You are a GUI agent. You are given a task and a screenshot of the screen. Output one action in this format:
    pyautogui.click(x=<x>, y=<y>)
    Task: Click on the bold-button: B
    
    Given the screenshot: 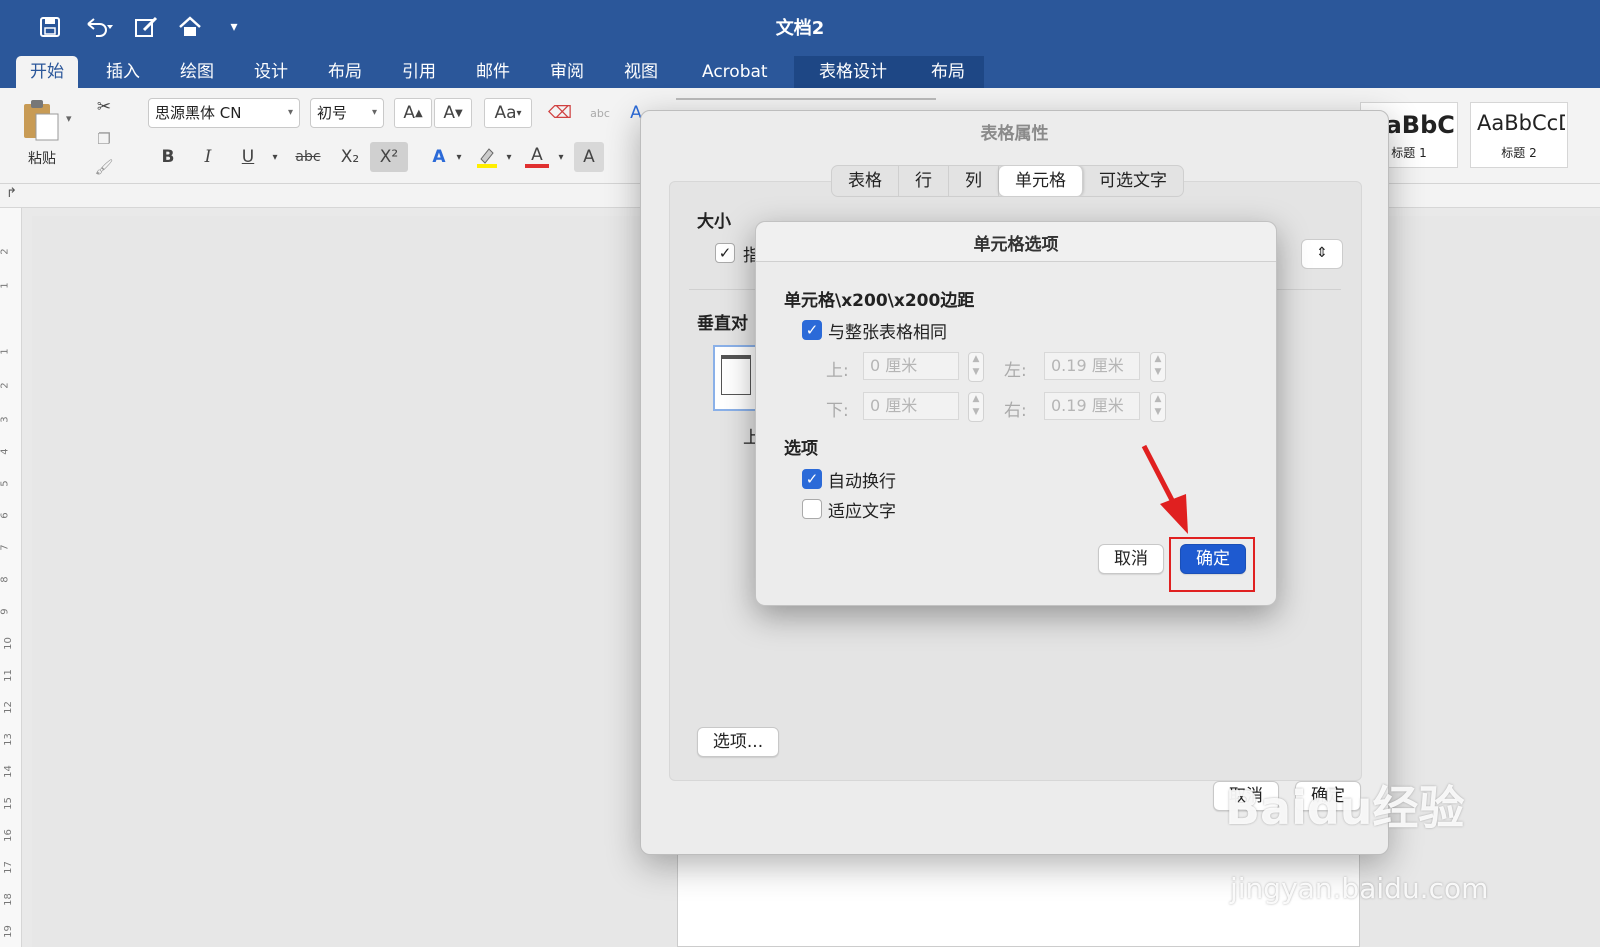 What is the action you would take?
    pyautogui.click(x=168, y=157)
    